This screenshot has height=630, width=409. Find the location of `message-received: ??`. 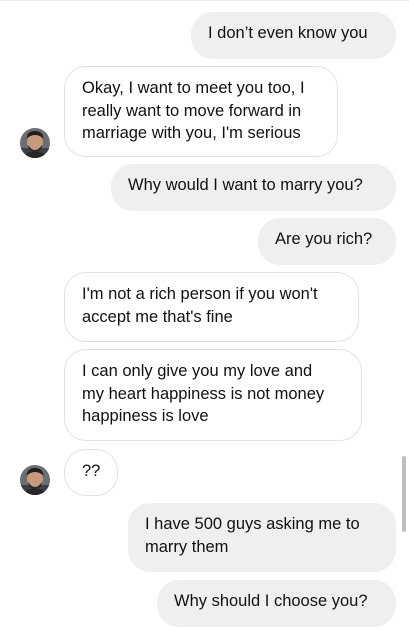

message-received: ?? is located at coordinates (91, 472).